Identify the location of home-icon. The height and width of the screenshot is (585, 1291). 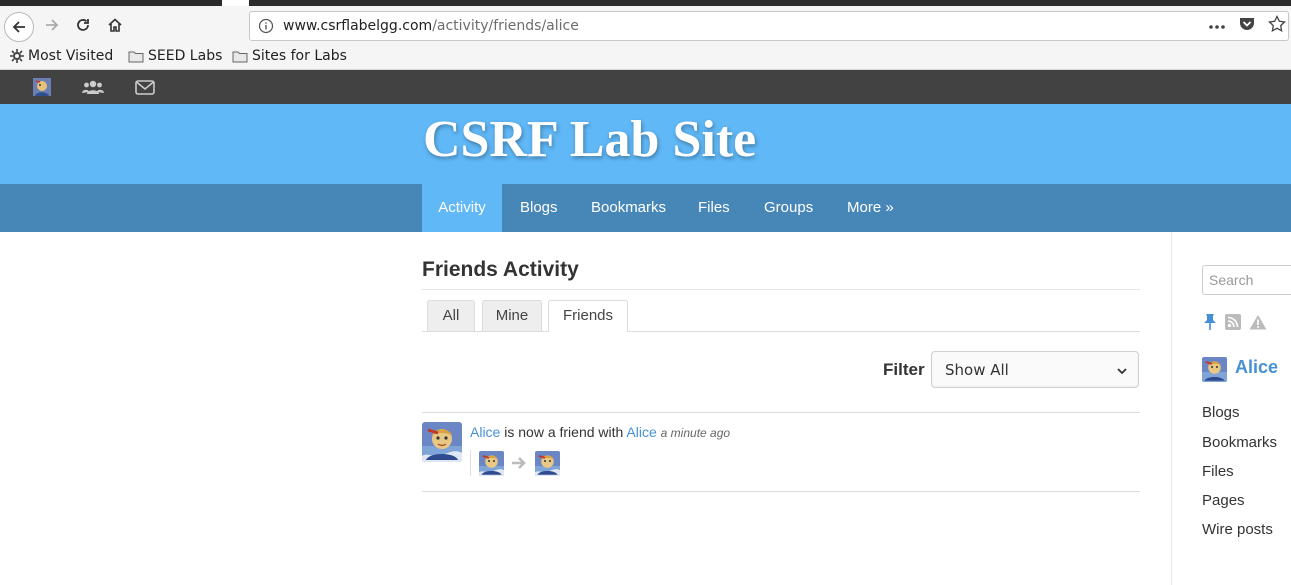
(115, 25).